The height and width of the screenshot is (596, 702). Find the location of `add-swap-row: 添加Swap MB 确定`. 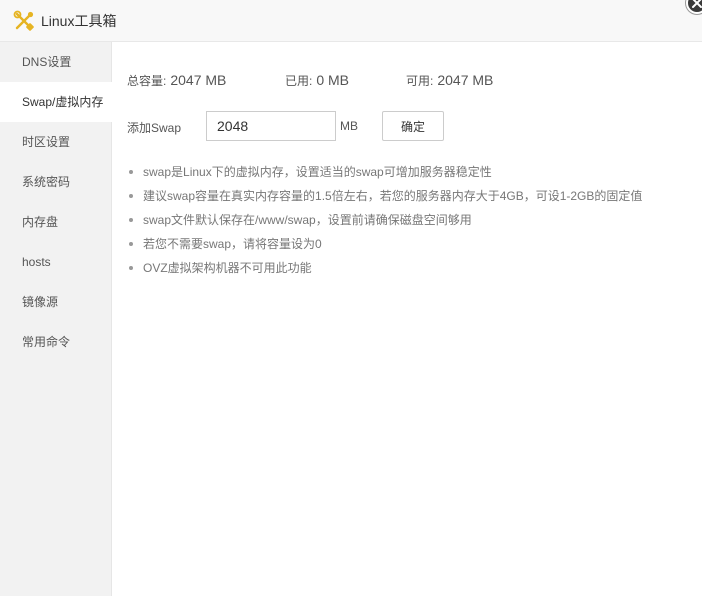

add-swap-row: 添加Swap MB 确定 is located at coordinates (407, 126).